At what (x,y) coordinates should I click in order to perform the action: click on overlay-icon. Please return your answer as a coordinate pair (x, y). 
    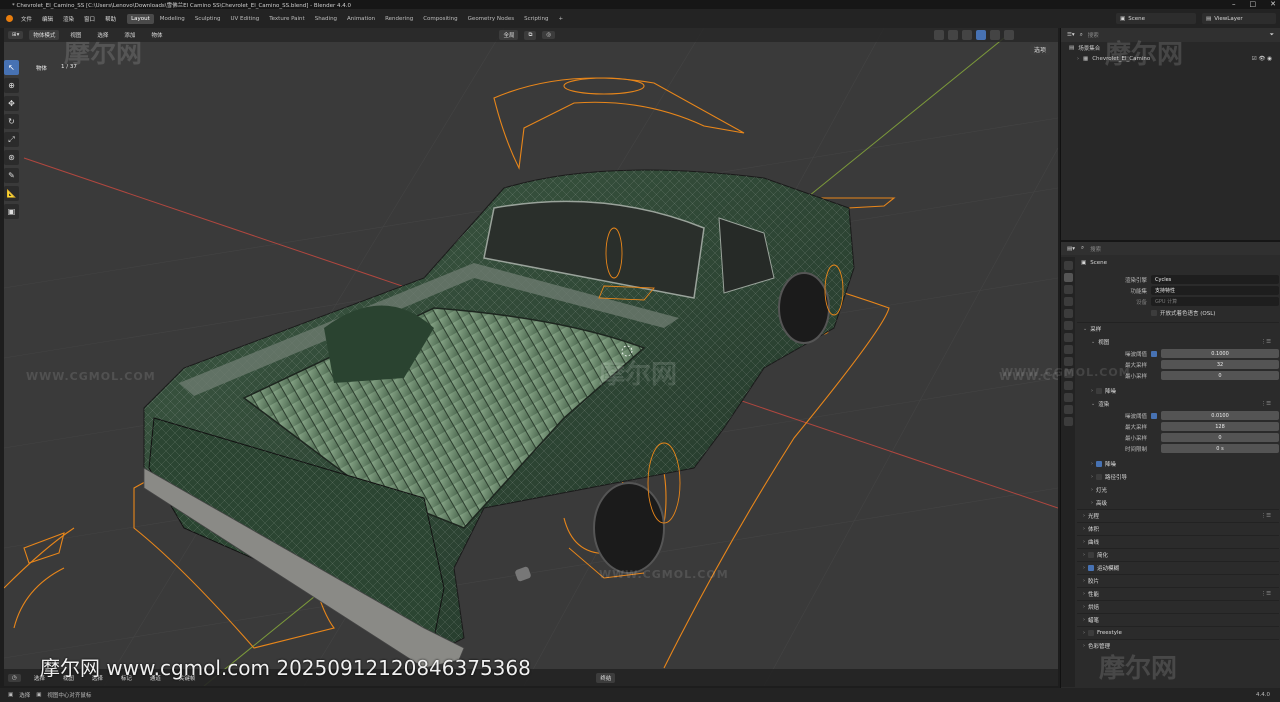
    Looking at the image, I should click on (939, 35).